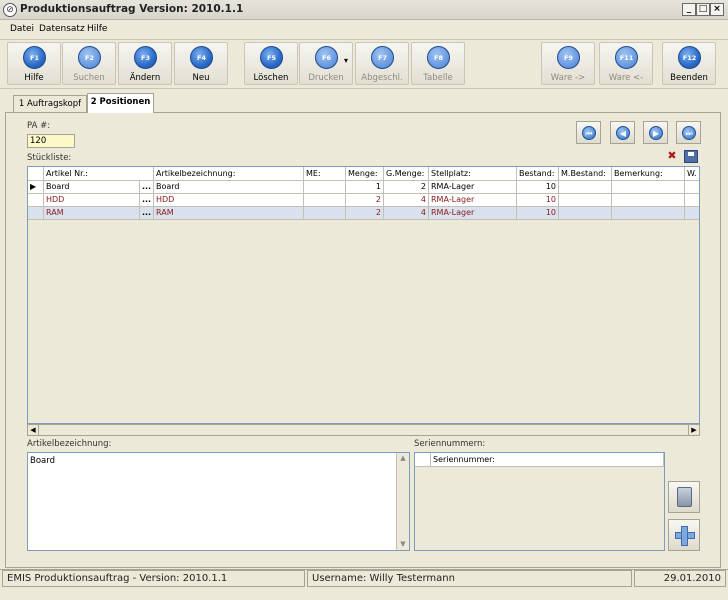 This screenshot has height=600, width=728. I want to click on scroll-left-icon: ◀, so click(33, 430).